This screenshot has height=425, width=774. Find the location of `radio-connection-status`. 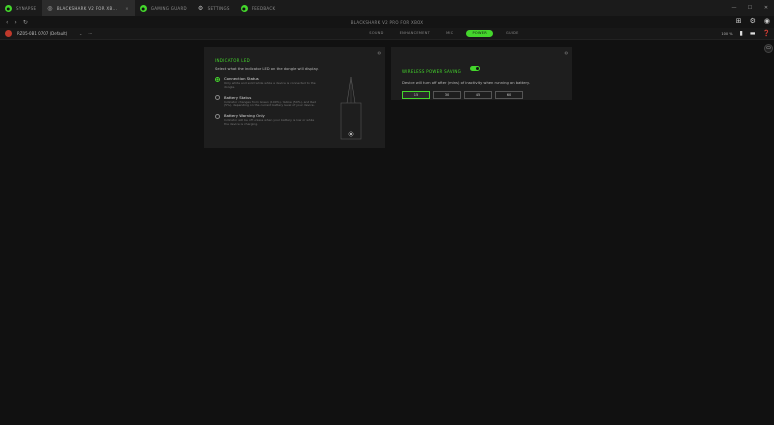

radio-connection-status is located at coordinates (217, 79).